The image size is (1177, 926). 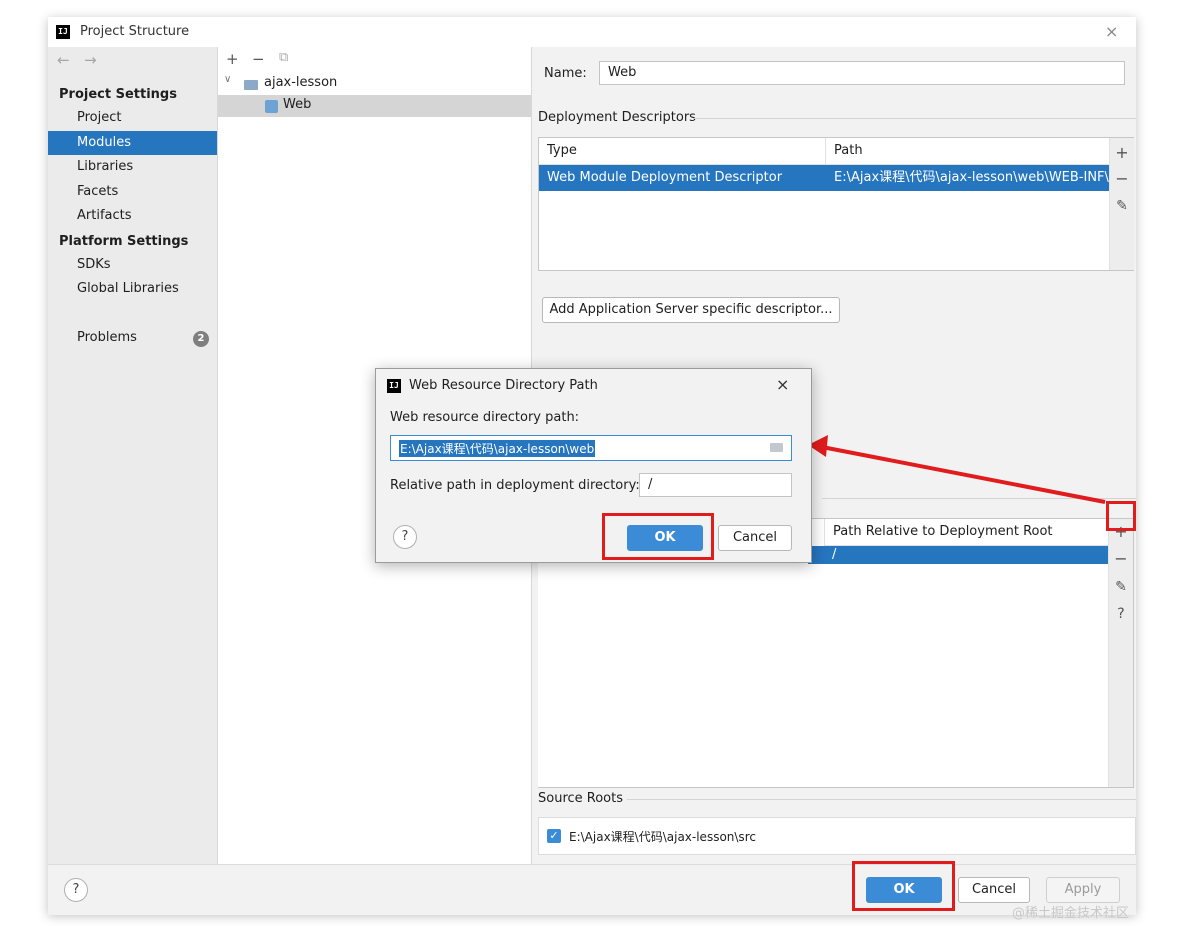 What do you see at coordinates (658, 536) in the screenshot?
I see `annotation-box-dialog-ok` at bounding box center [658, 536].